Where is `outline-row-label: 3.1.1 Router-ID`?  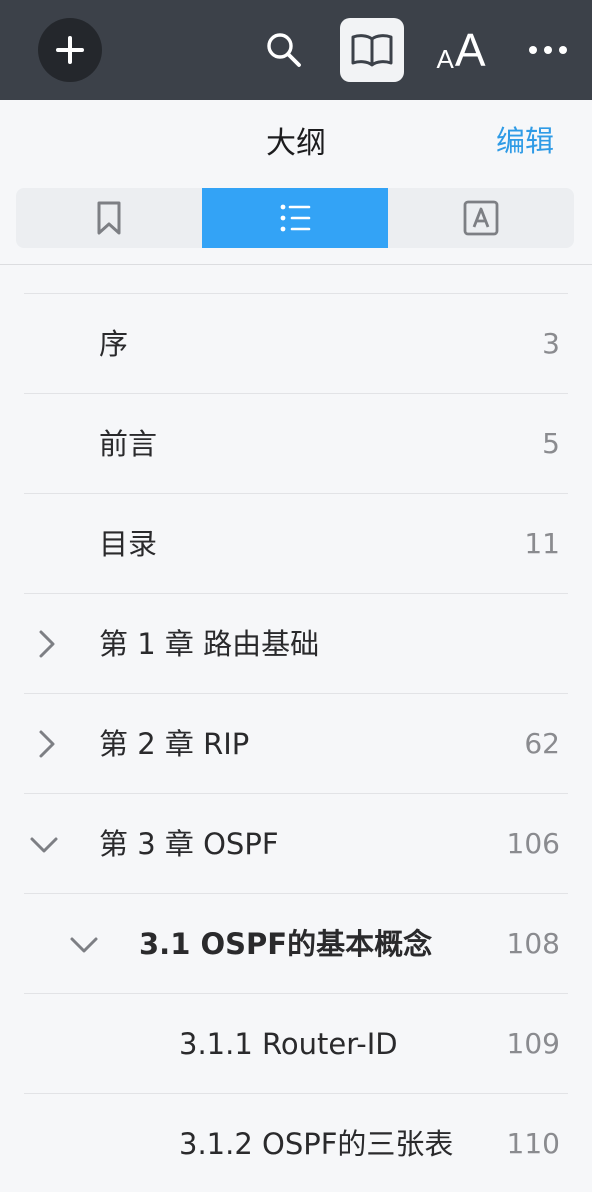
outline-row-label: 3.1.1 Router-ID is located at coordinates (288, 1044).